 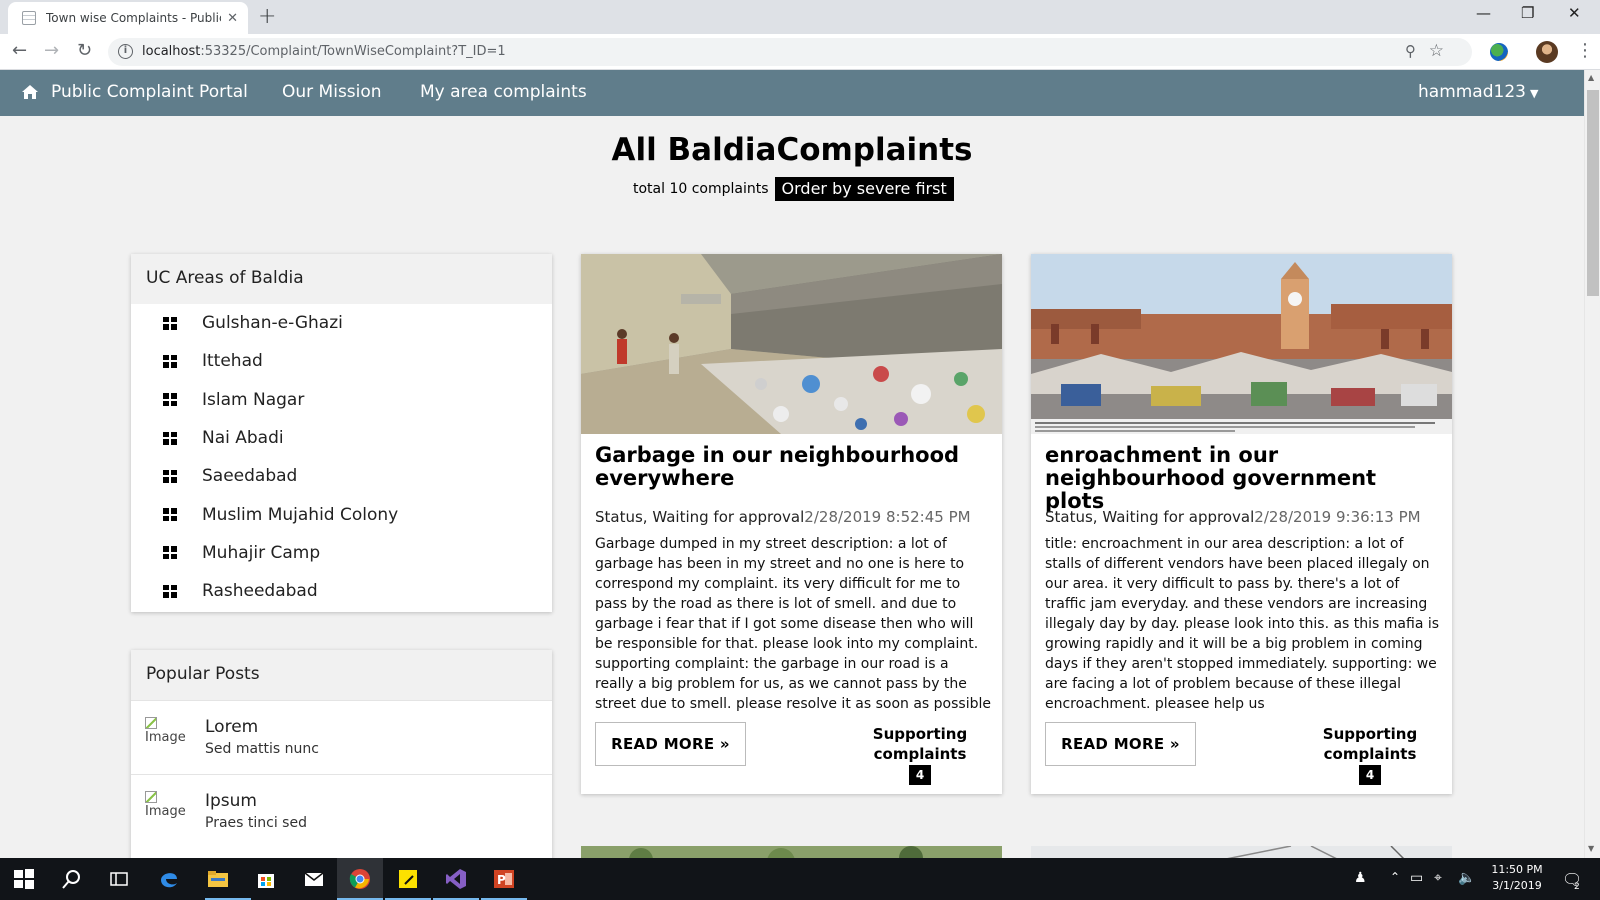 What do you see at coordinates (341, 675) in the screenshot?
I see `popular-posts-title: Popular Posts` at bounding box center [341, 675].